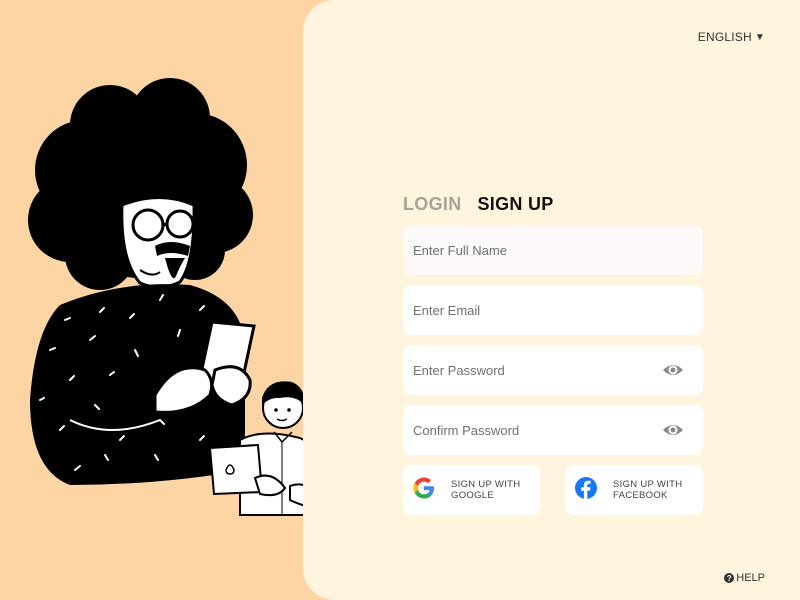 This screenshot has width=800, height=600. I want to click on full-name-input, so click(553, 250).